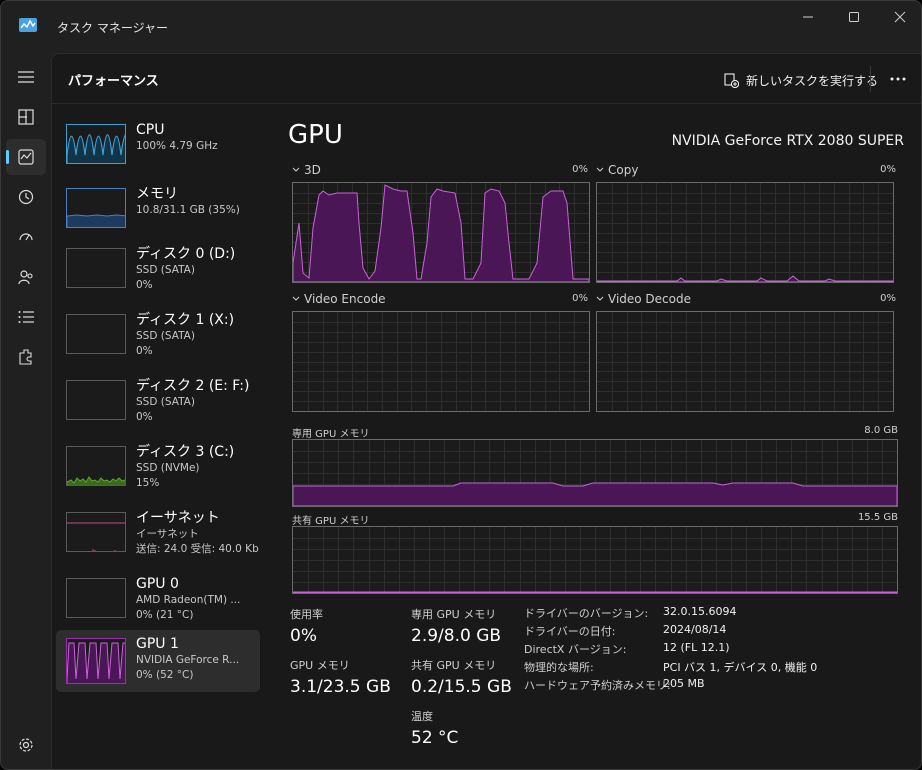  I want to click on page-title: パフォーマンス, so click(113, 81).